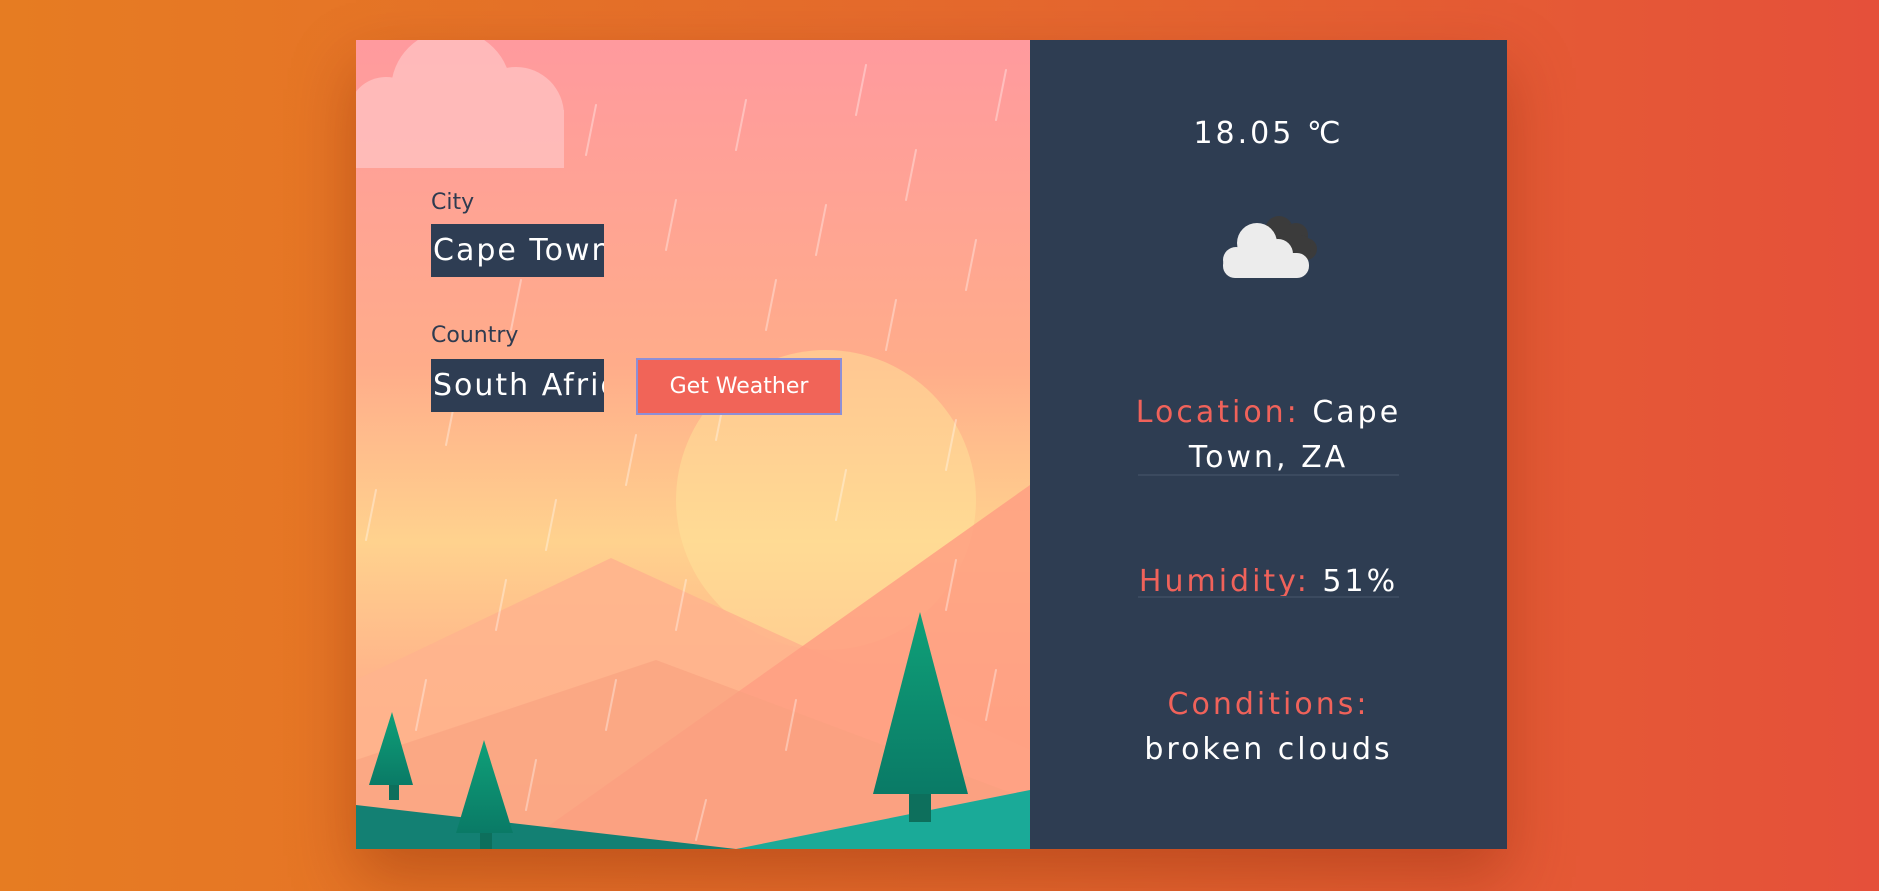 Image resolution: width=1879 pixels, height=891 pixels. What do you see at coordinates (1224, 581) in the screenshot?
I see `humidity-key: Humidity:` at bounding box center [1224, 581].